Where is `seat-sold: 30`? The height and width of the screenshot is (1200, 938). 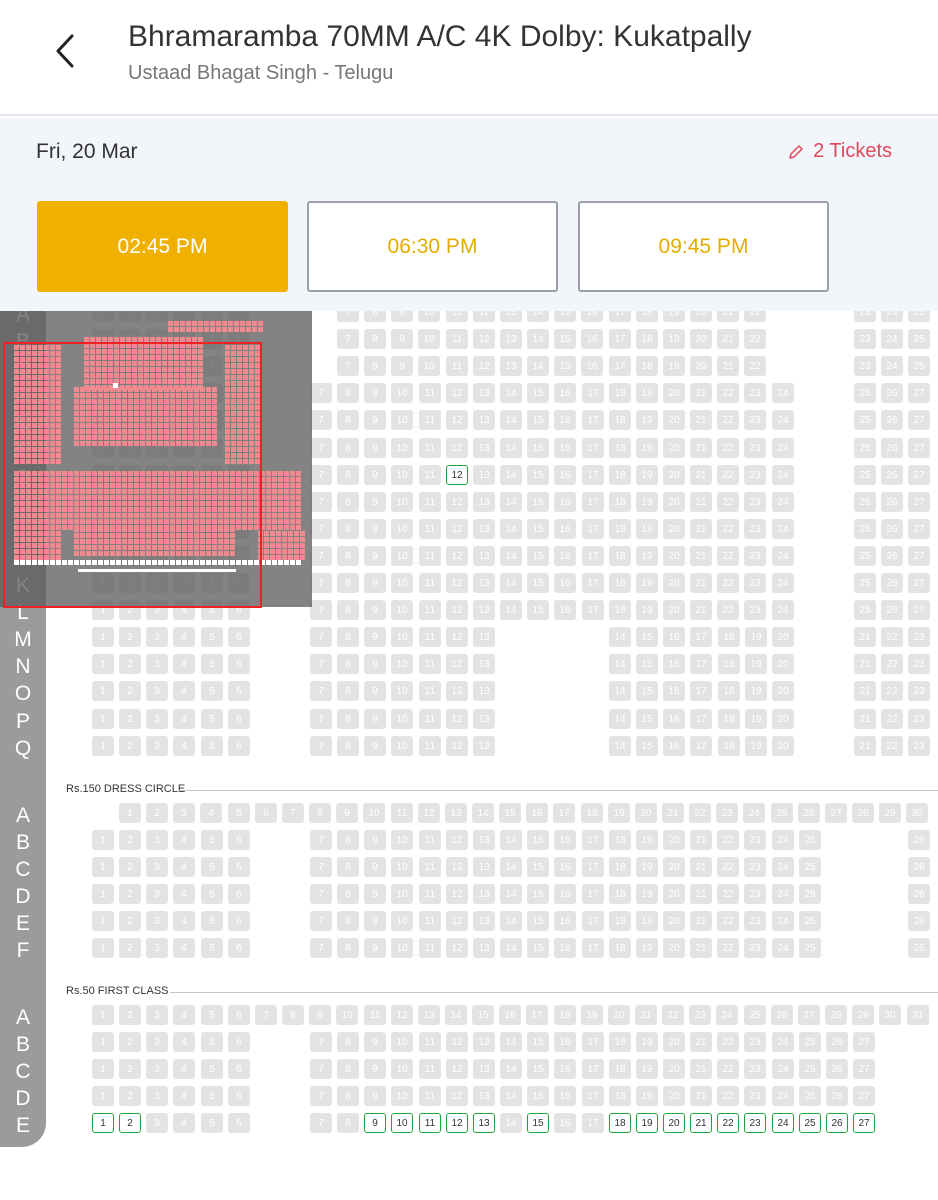
seat-sold: 30 is located at coordinates (917, 813).